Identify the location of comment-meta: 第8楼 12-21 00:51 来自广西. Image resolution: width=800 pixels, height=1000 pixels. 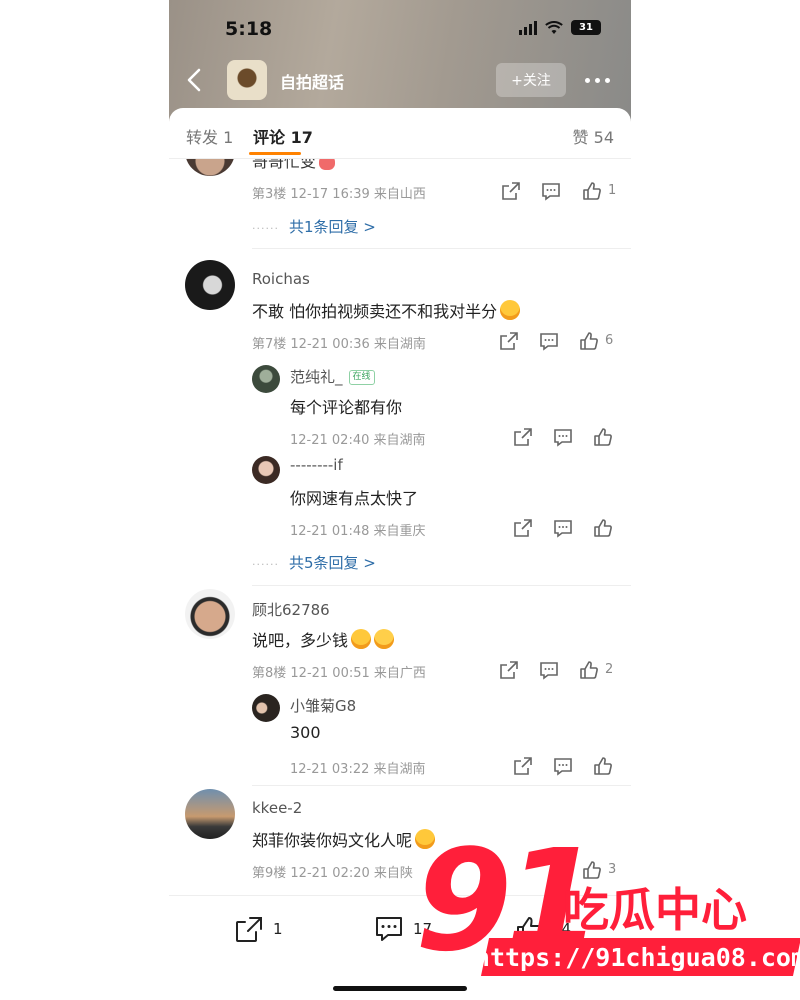
(339, 673).